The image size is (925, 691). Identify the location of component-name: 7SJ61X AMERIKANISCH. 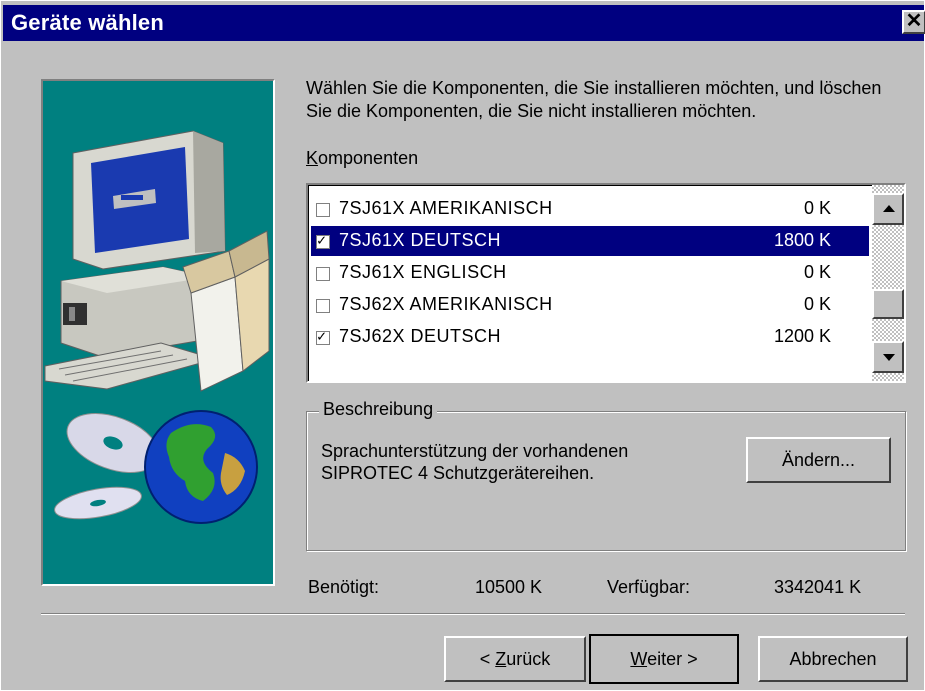
(446, 208).